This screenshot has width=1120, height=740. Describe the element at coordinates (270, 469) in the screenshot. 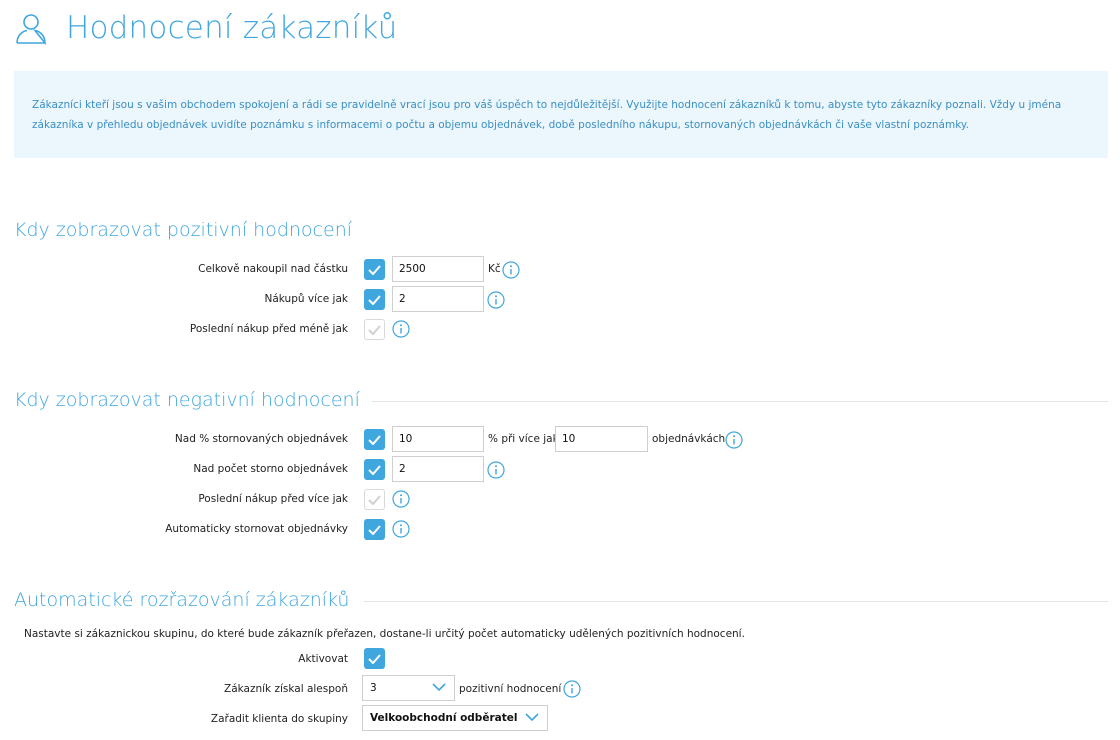

I see `row-label-storno-count: Nad počet storno objednávek` at that location.